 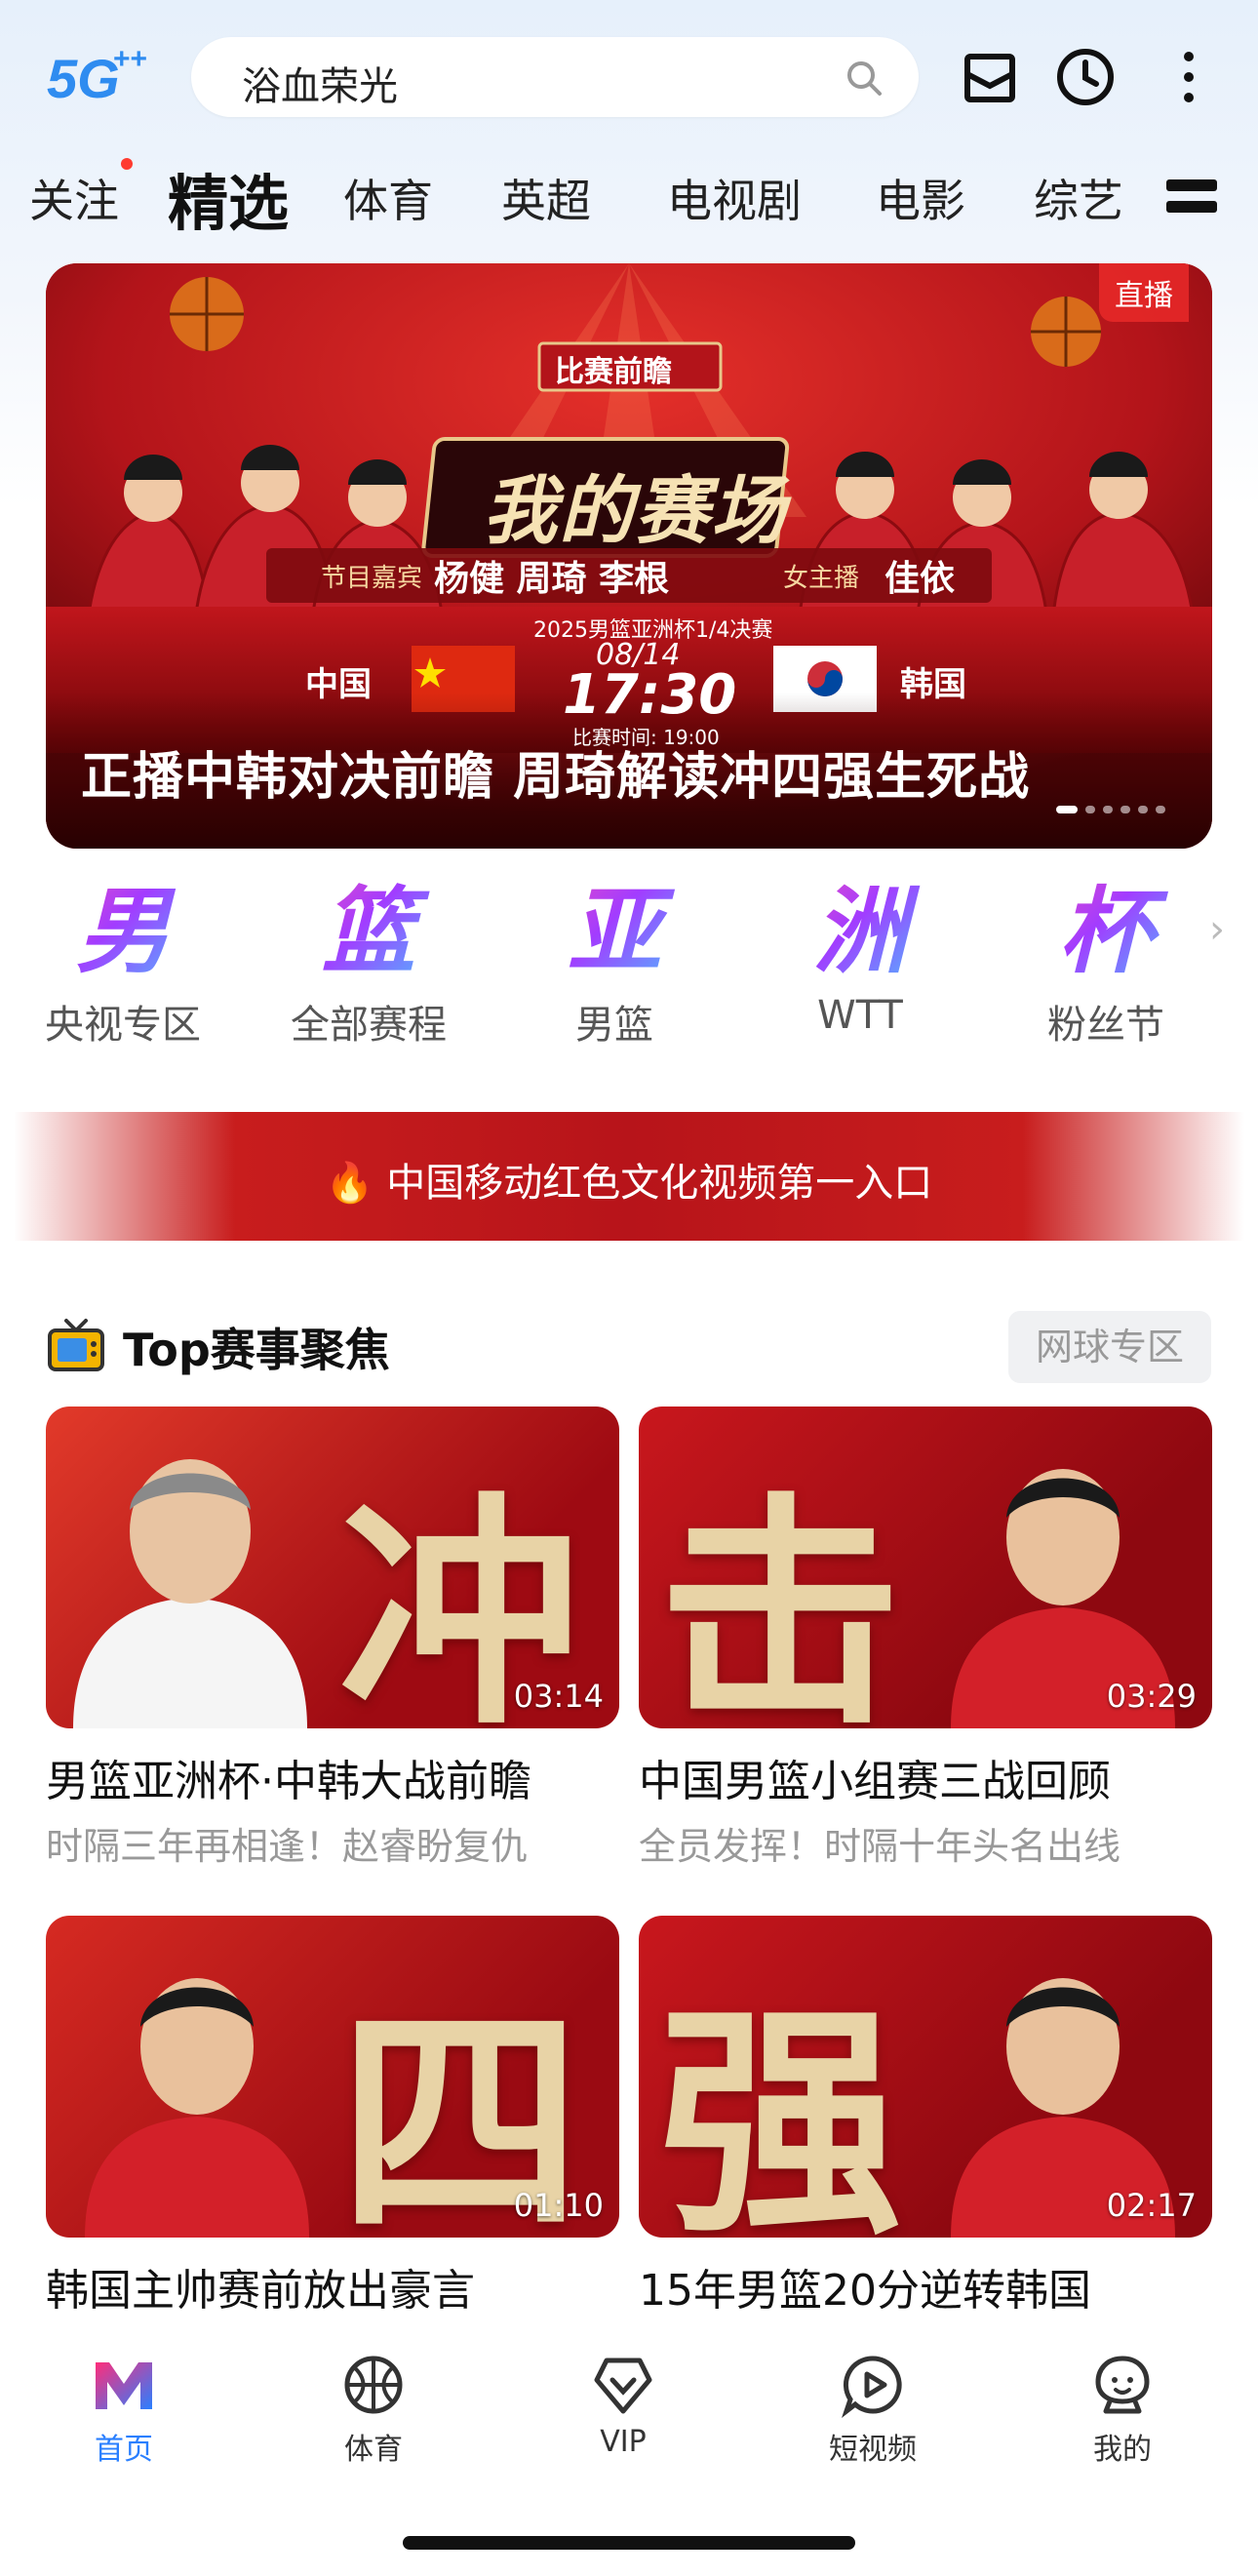 I want to click on video-title: 15年男篮20分逆转韩国, so click(x=865, y=2291).